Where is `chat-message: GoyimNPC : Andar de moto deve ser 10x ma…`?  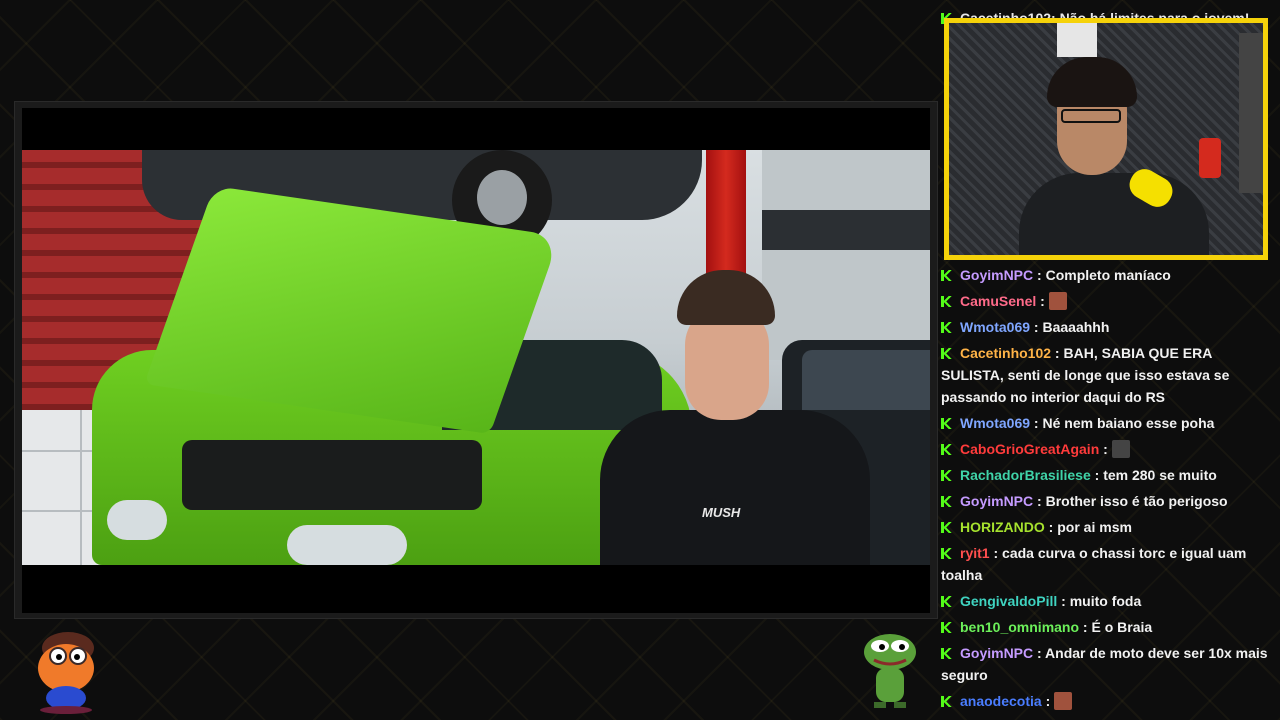 chat-message: GoyimNPC : Andar de moto deve ser 10x ma… is located at coordinates (1104, 664).